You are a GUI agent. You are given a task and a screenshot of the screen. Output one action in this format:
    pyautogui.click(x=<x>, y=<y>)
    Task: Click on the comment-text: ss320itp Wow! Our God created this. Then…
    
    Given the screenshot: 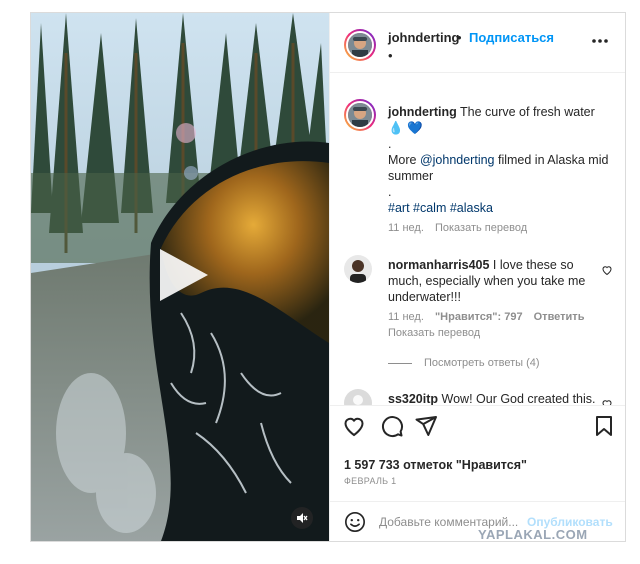 What is the action you would take?
    pyautogui.click(x=493, y=398)
    